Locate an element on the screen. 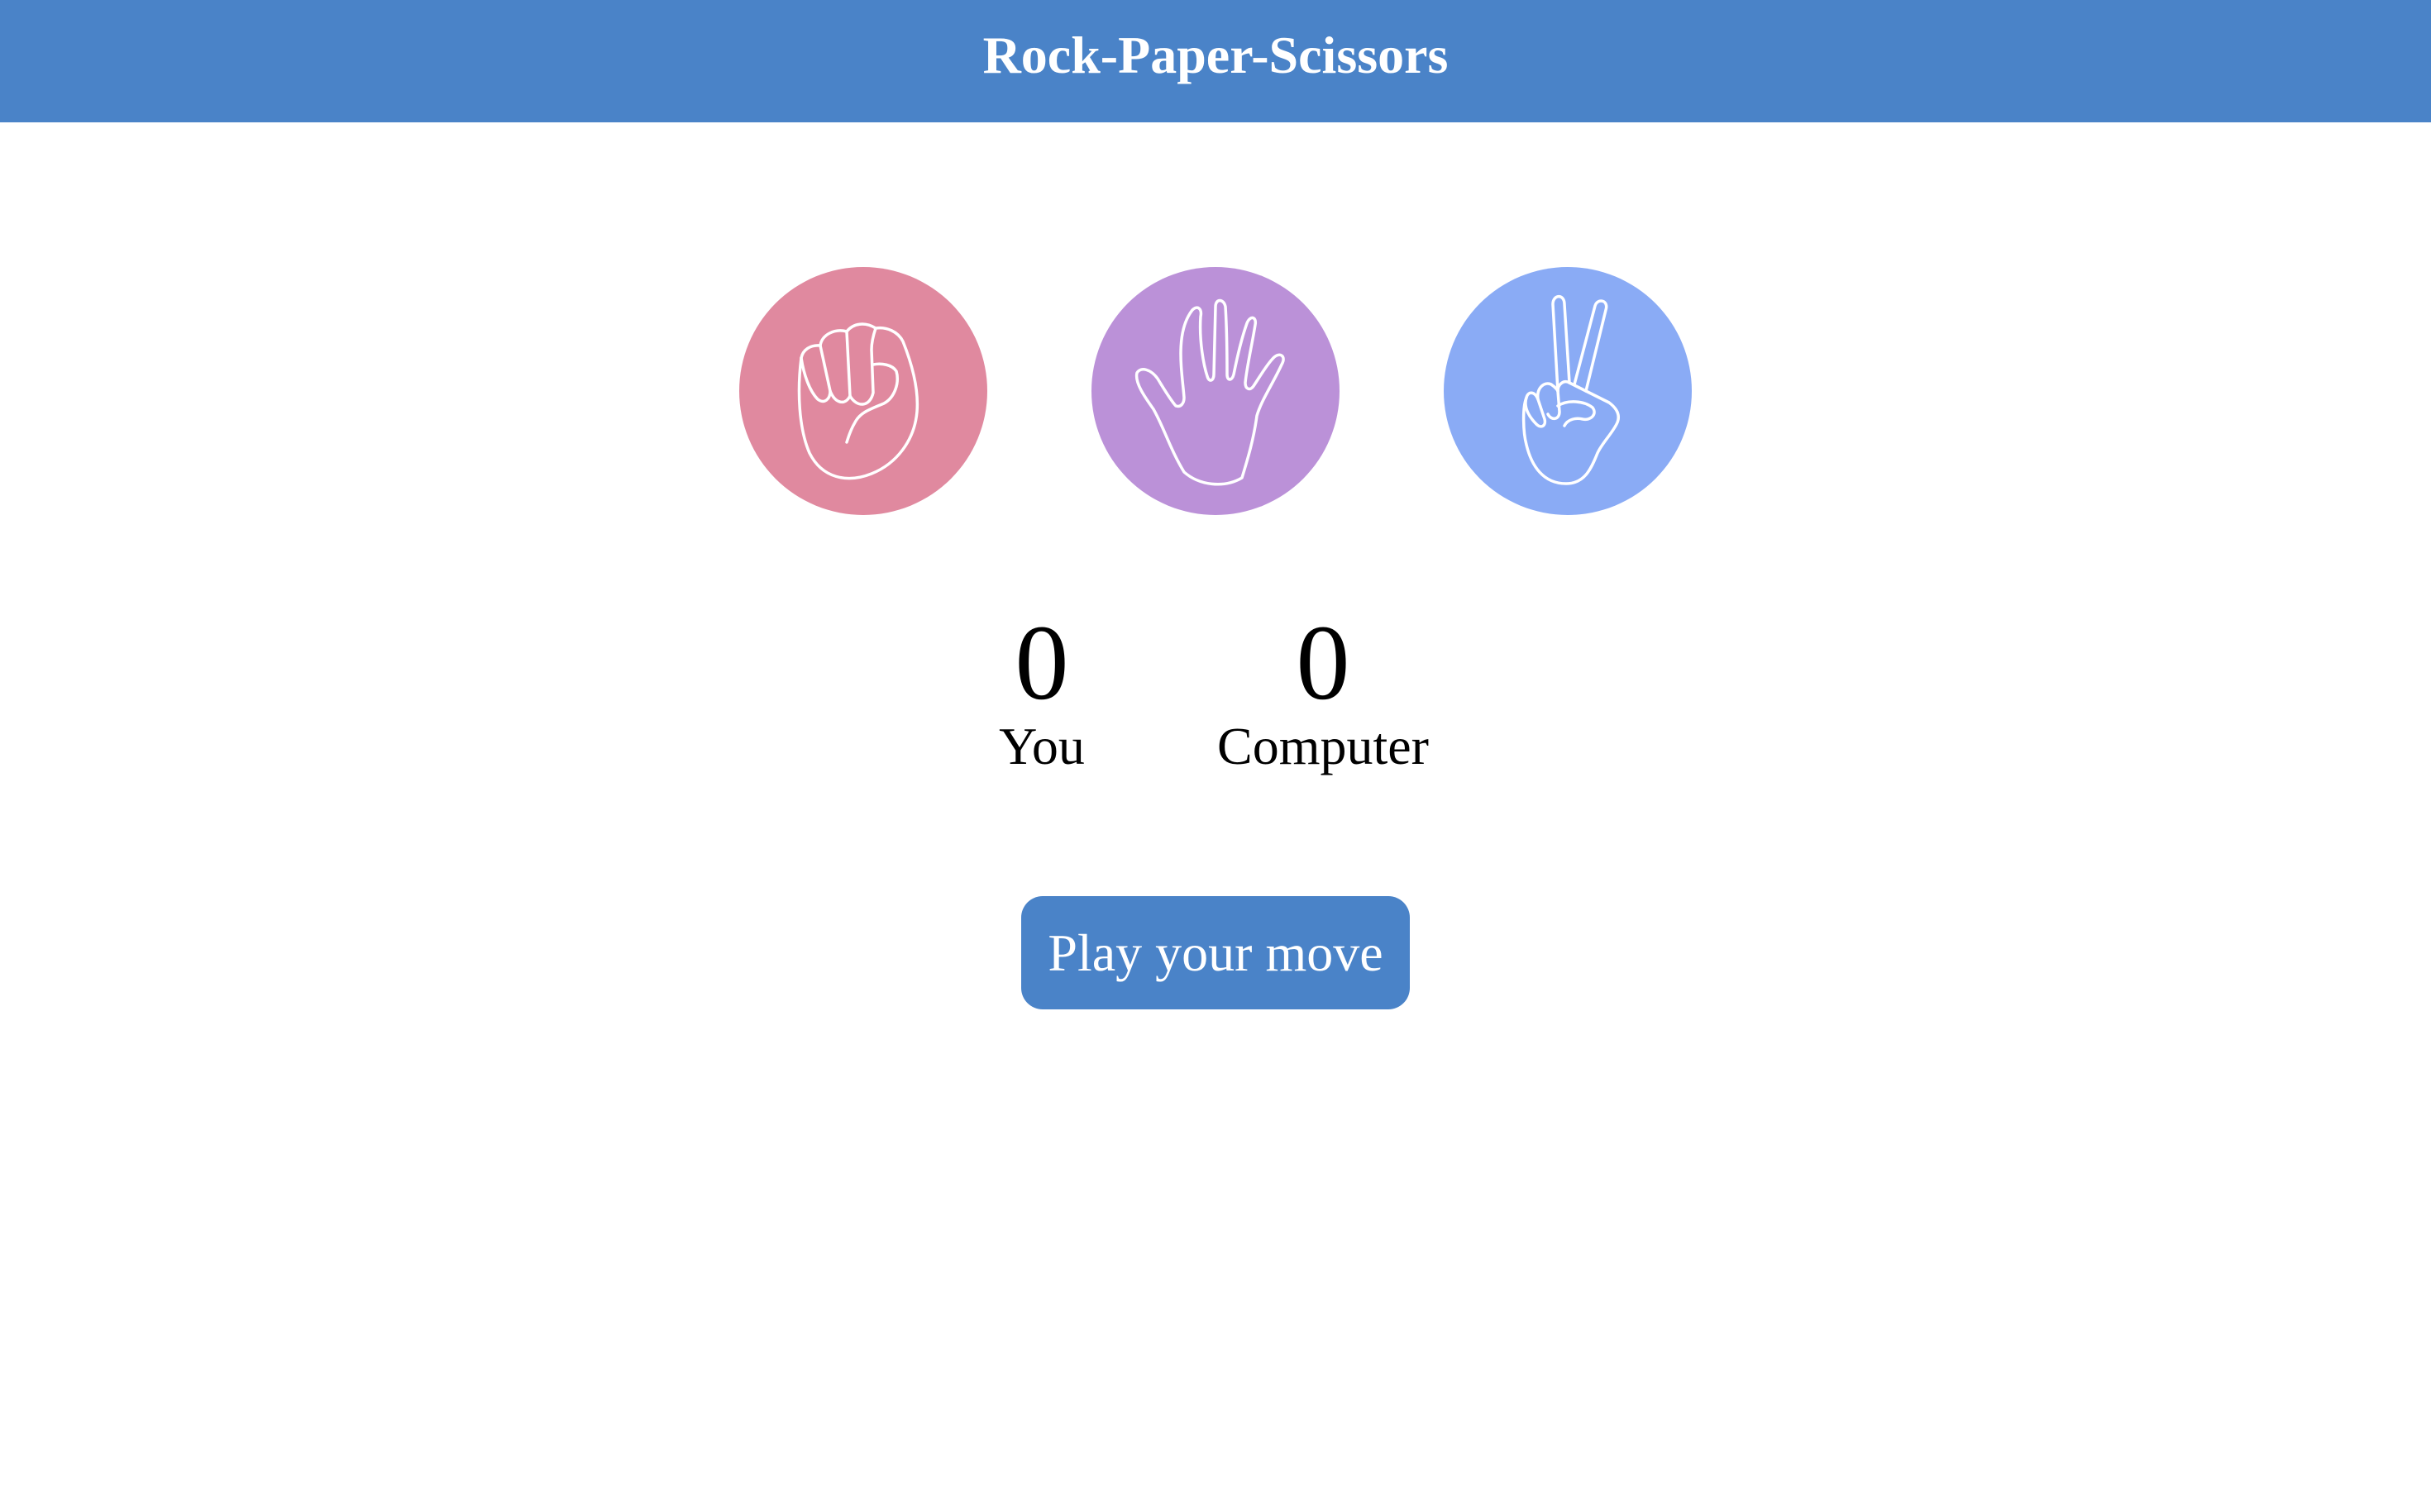 This screenshot has width=2431, height=1512. player-score-value: 0 is located at coordinates (1042, 663).